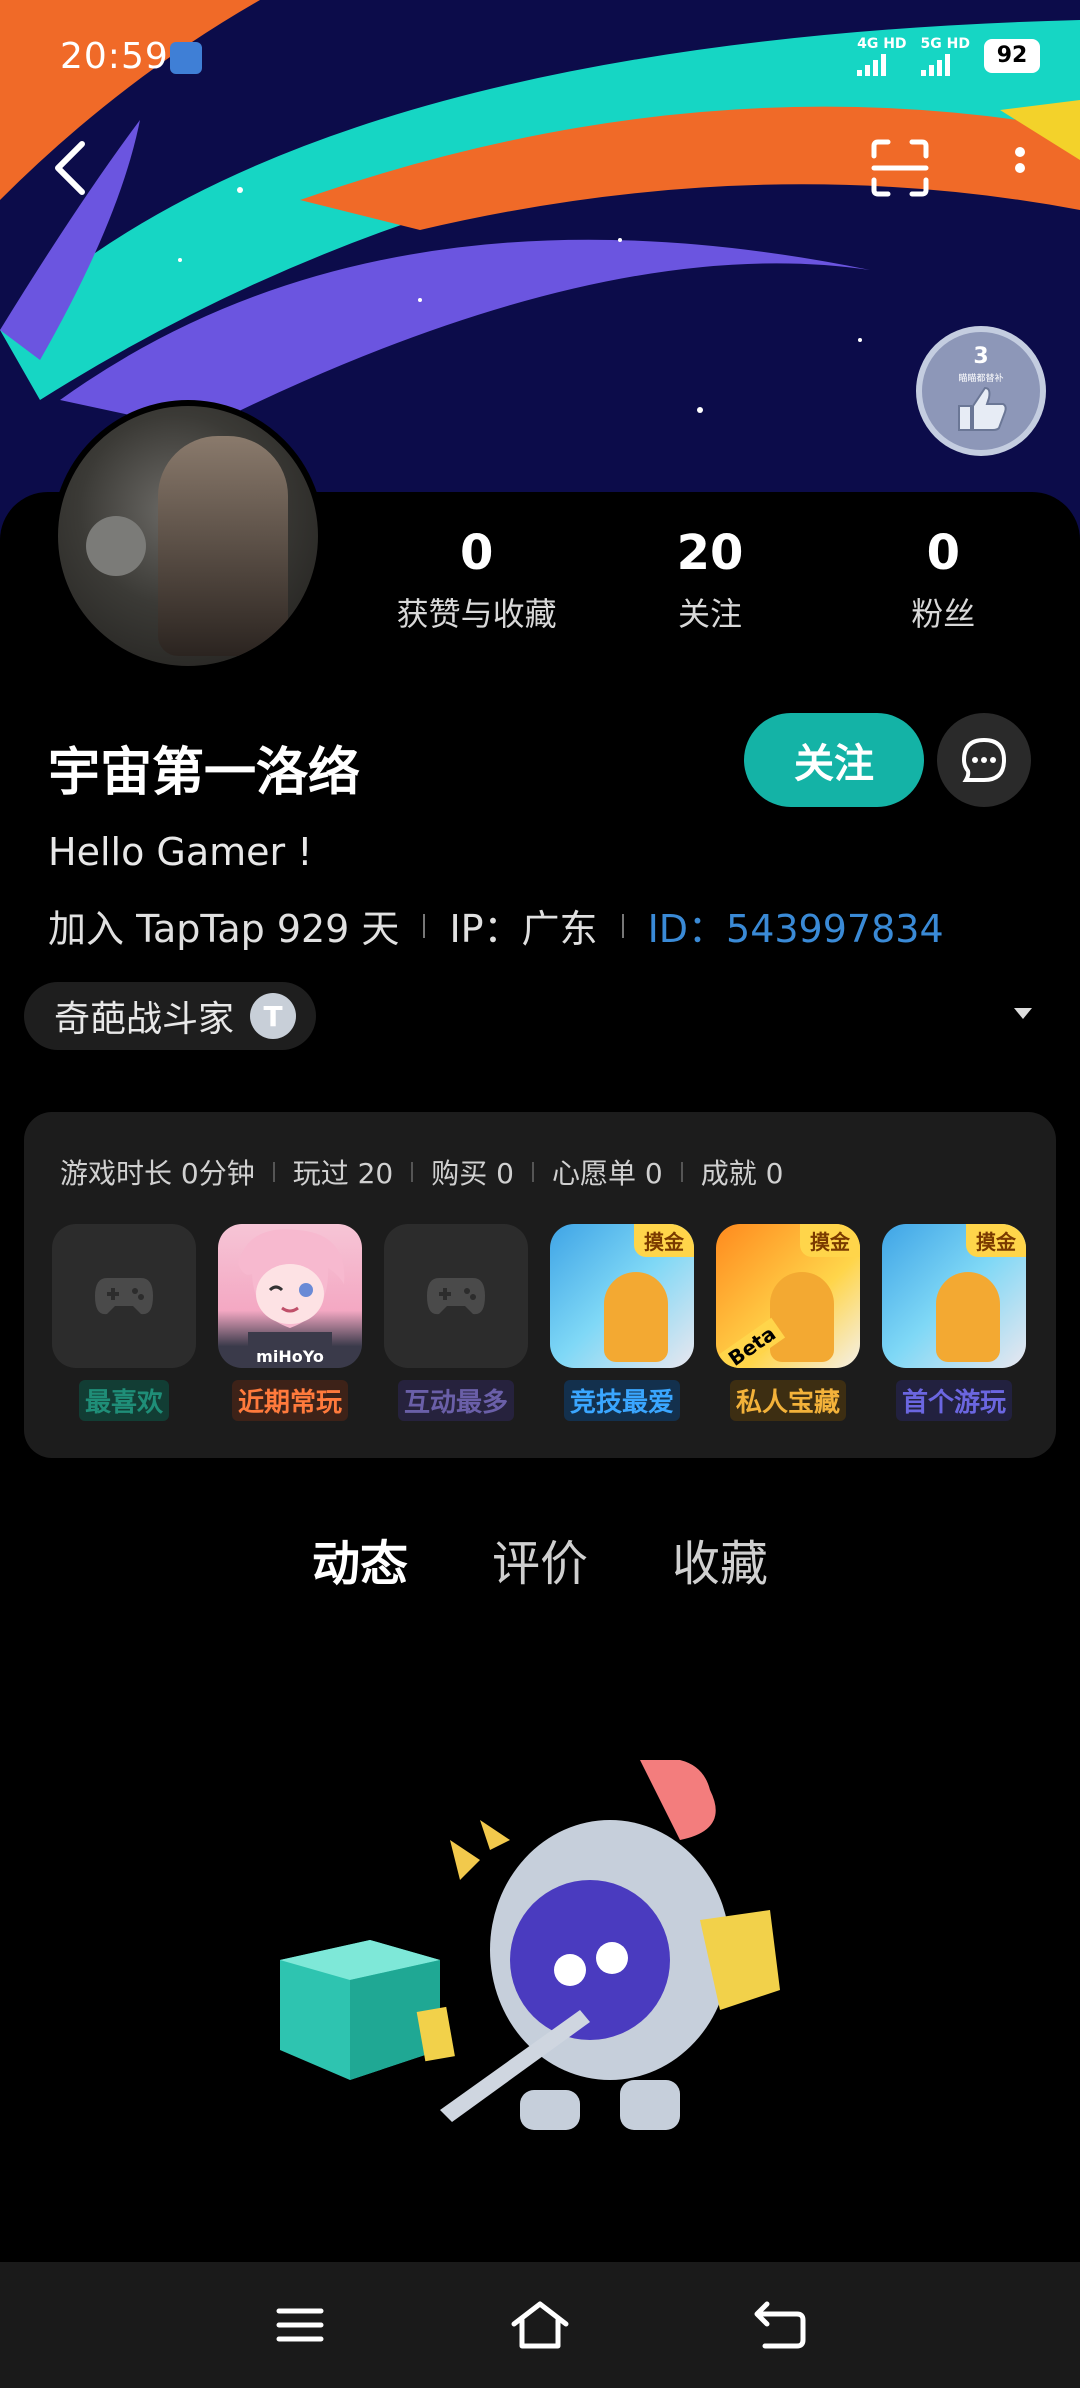  What do you see at coordinates (343, 1173) in the screenshot?
I see `played-count: 玩过 20` at bounding box center [343, 1173].